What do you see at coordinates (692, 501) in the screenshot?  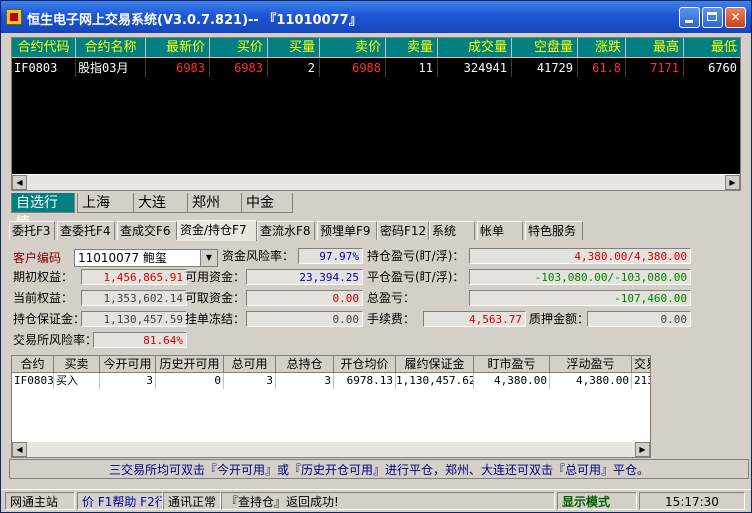 I see `status-time: 15:17:30` at bounding box center [692, 501].